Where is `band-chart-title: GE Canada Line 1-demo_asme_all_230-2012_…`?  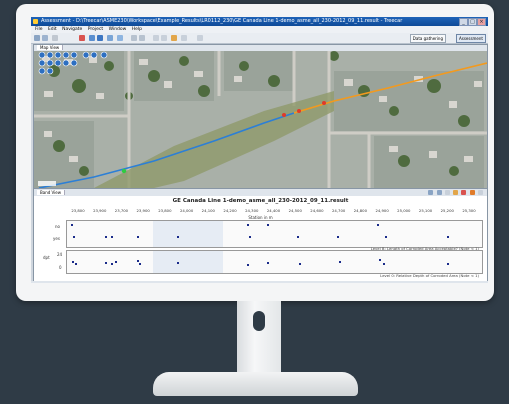 band-chart-title: GE Canada Line 1-demo_asme_all_230-2012_… is located at coordinates (260, 201).